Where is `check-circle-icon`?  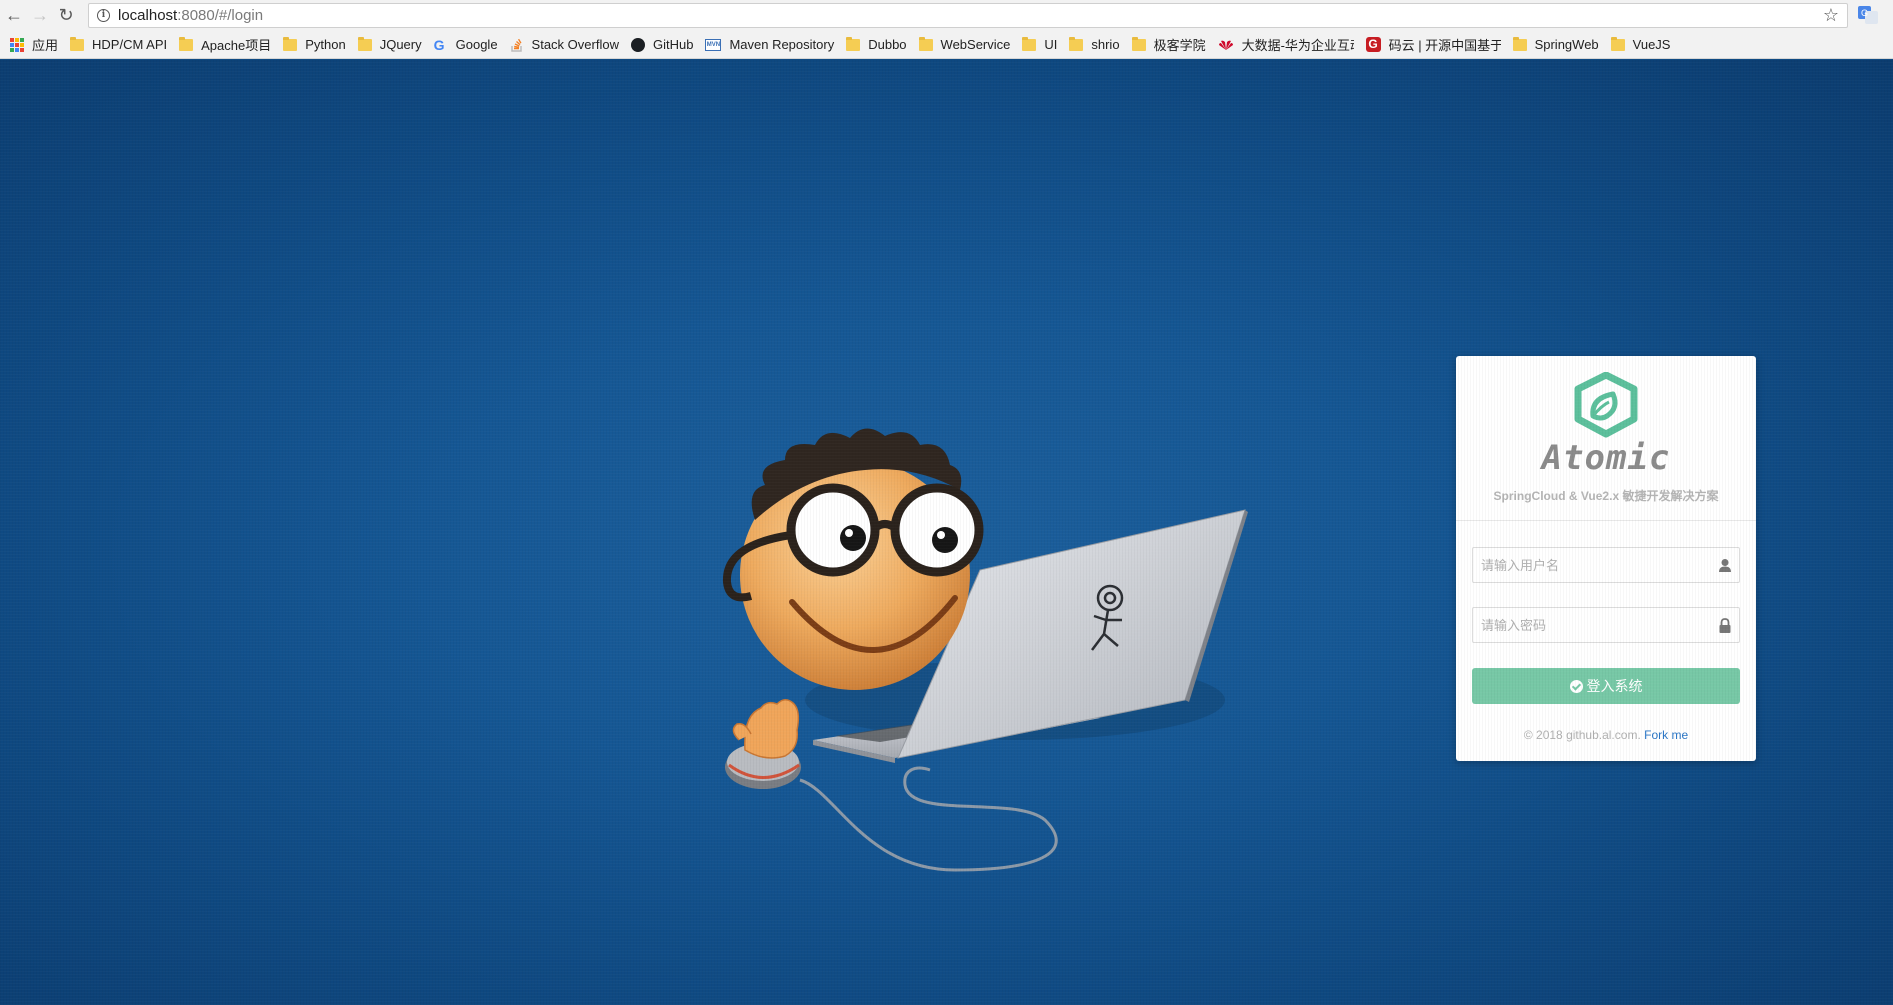 check-circle-icon is located at coordinates (1576, 686).